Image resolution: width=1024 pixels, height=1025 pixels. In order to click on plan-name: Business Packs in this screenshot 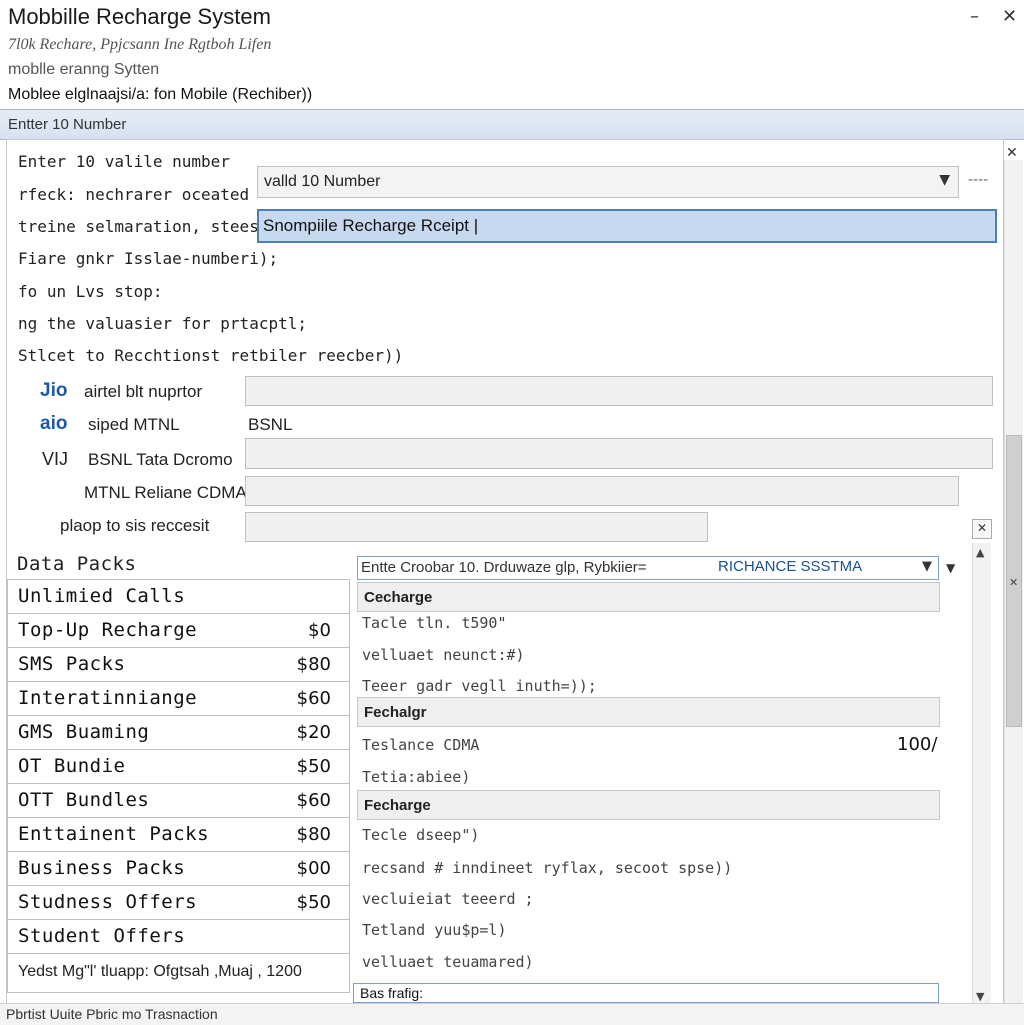, I will do `click(102, 868)`.